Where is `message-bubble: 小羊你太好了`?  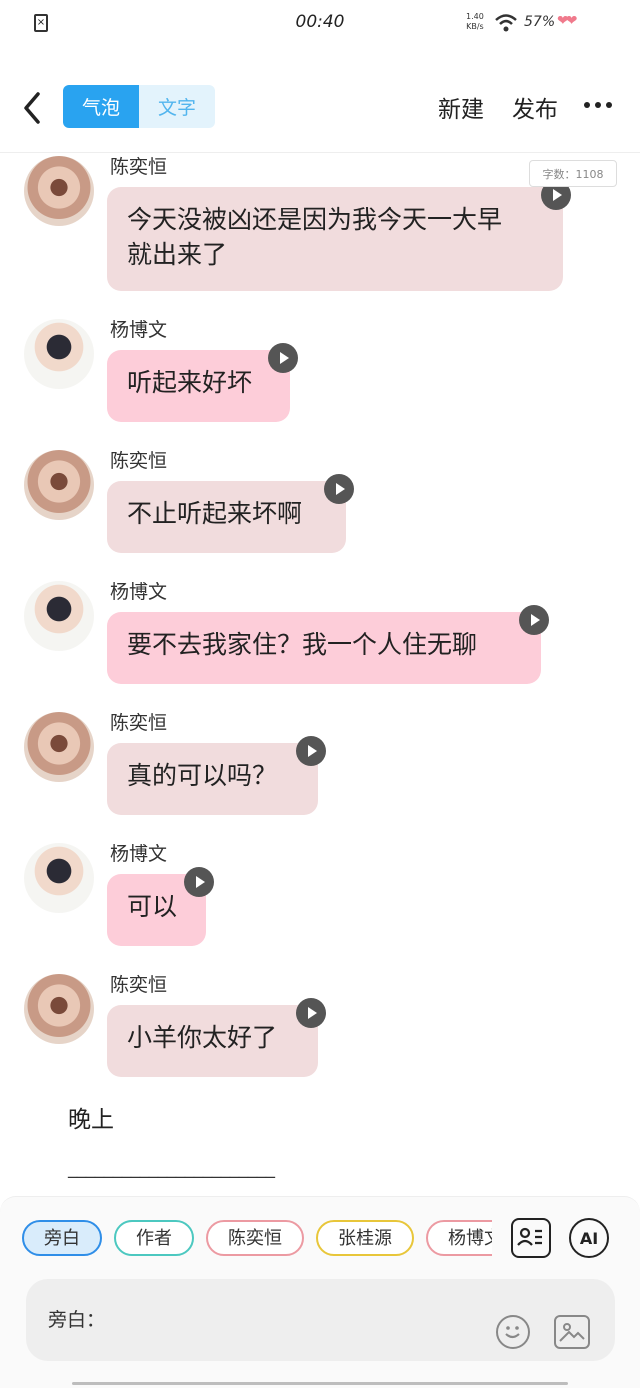
message-bubble: 小羊你太好了 is located at coordinates (212, 1041).